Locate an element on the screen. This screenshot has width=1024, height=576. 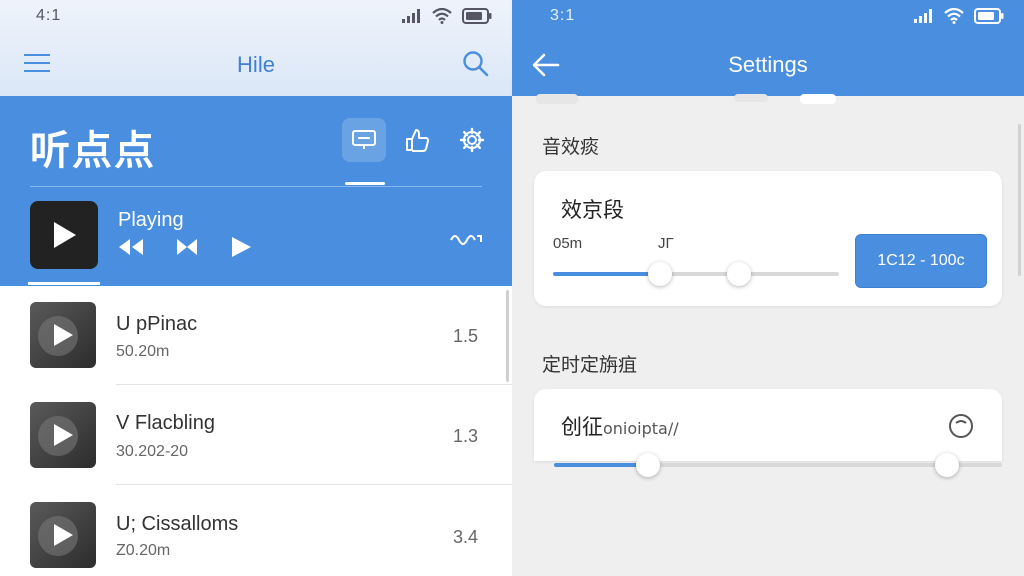
track-title: V Flacbling is located at coordinates (165, 423).